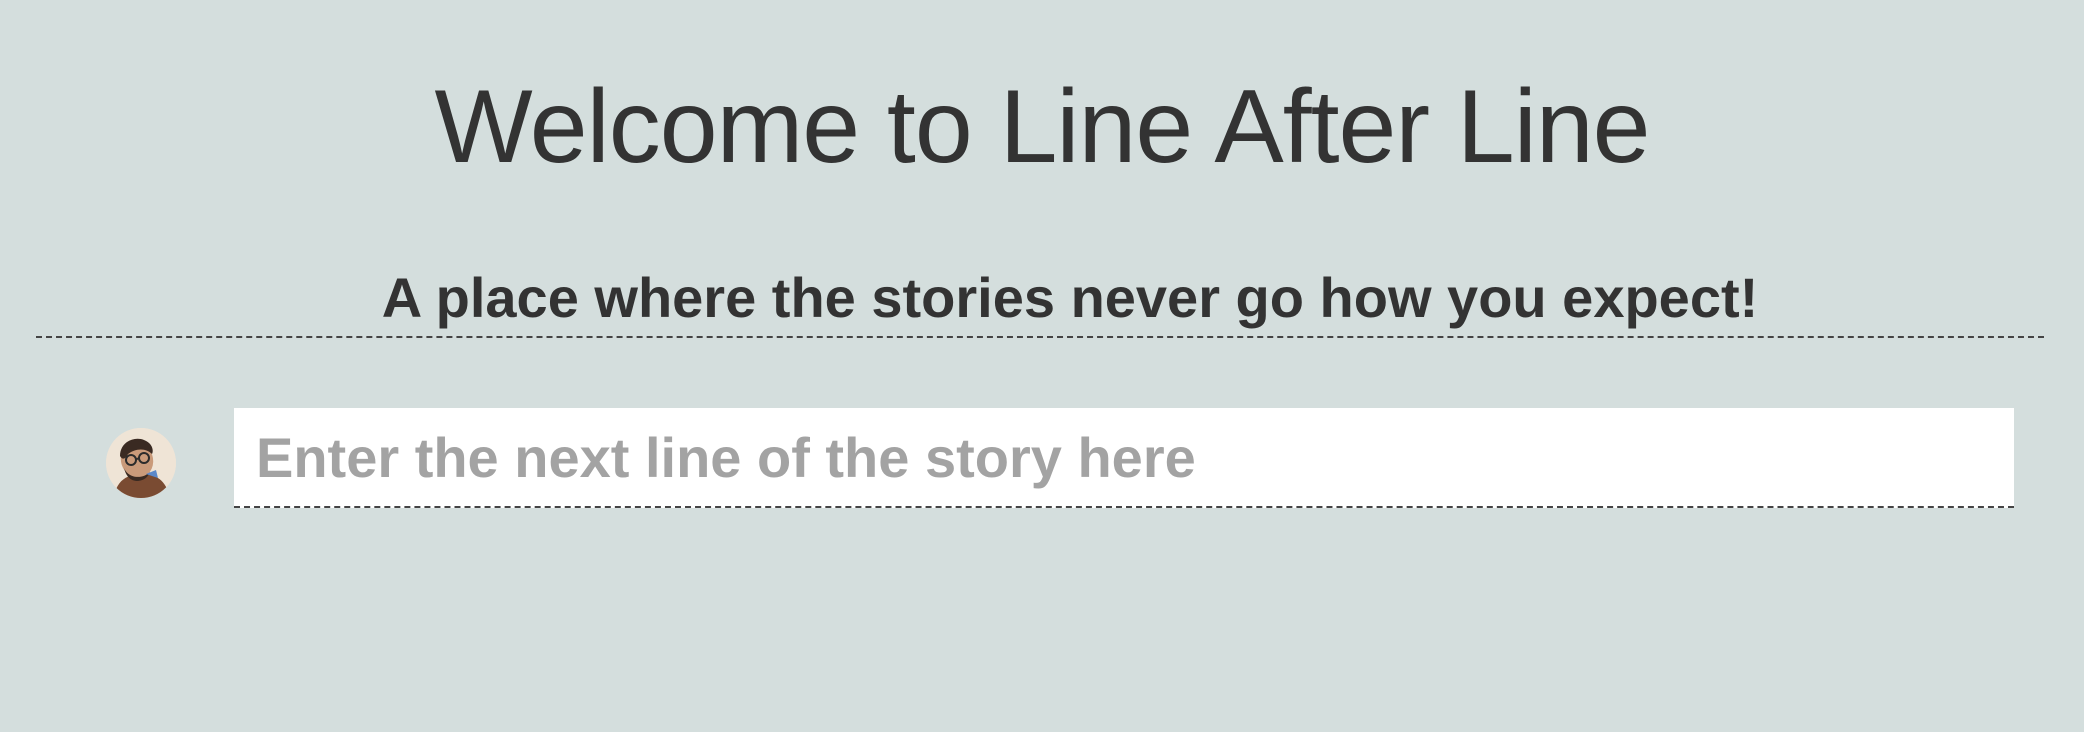 The width and height of the screenshot is (2084, 732). Describe the element at coordinates (1042, 127) in the screenshot. I see `page-title: Welcome to Line After Line` at that location.